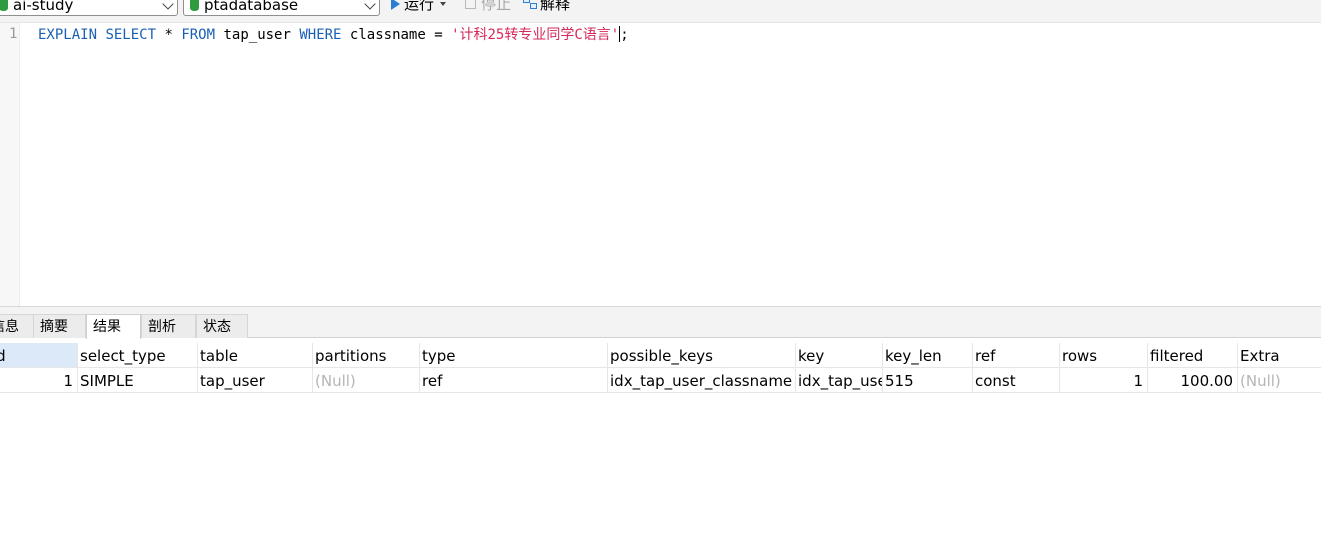  I want to click on run-button: 运行, so click(419, 8).